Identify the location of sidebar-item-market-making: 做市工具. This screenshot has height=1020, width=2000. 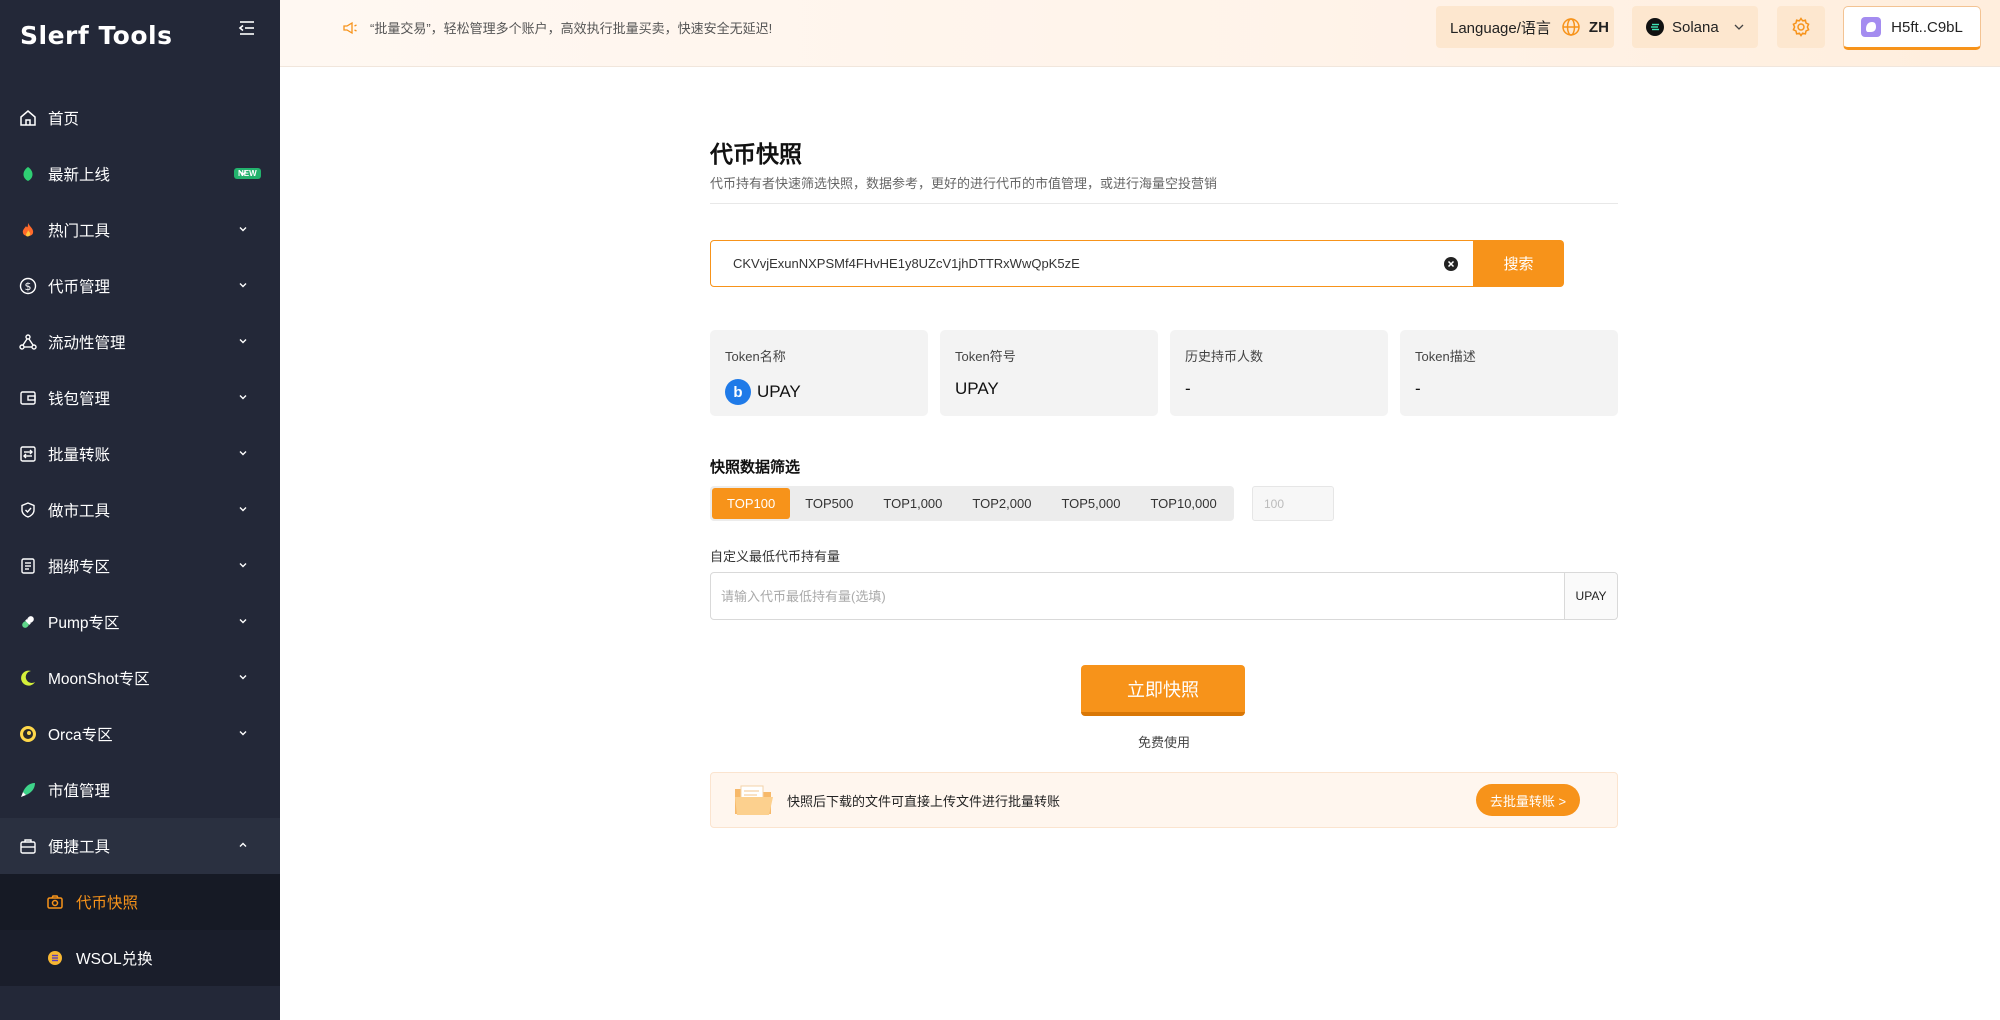
(140, 510).